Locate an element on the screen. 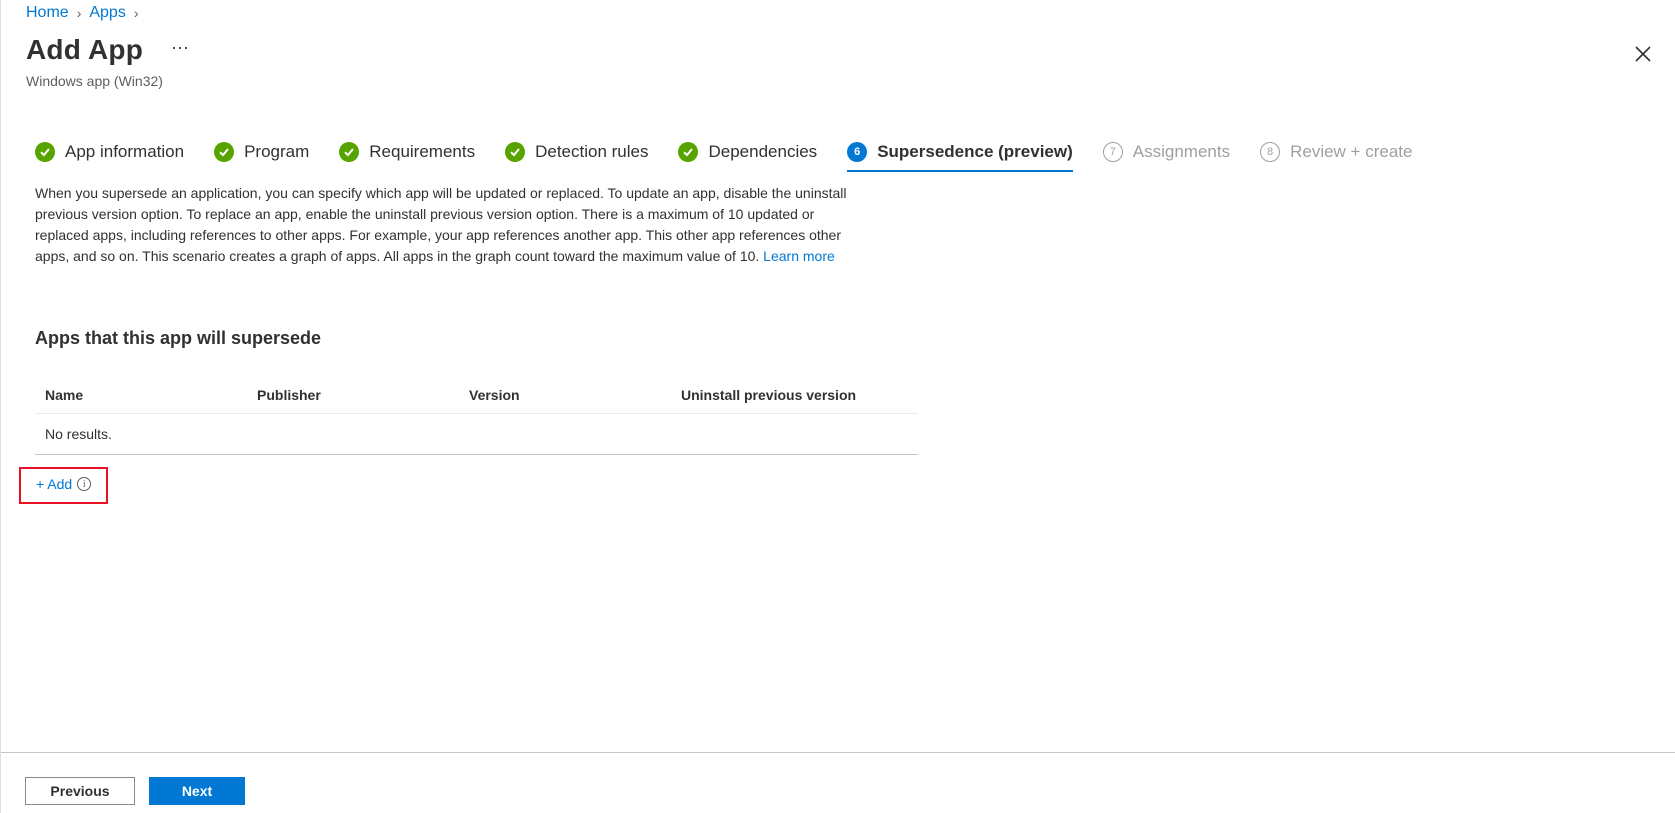 The height and width of the screenshot is (813, 1675). title-row: Add App ··· is located at coordinates (107, 50).